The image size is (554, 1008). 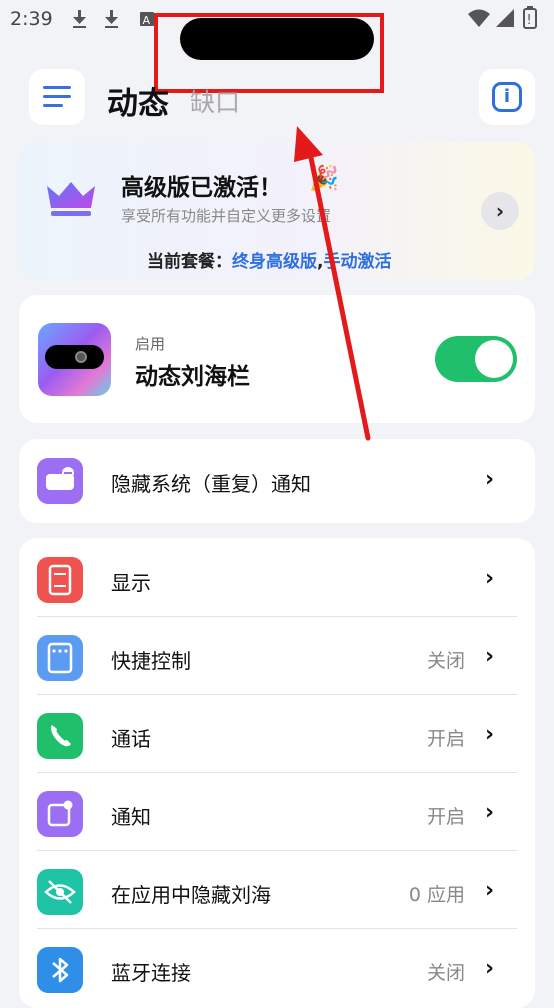 I want to click on annotation-arrow, so click(x=332, y=283).